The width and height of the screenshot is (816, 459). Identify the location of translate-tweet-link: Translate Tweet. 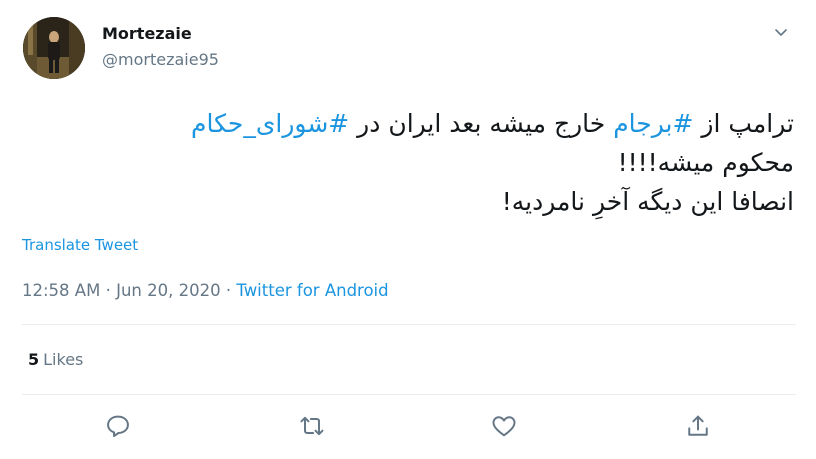
(80, 245).